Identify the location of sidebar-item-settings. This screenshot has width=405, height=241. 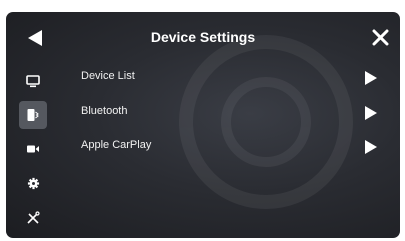
(33, 183).